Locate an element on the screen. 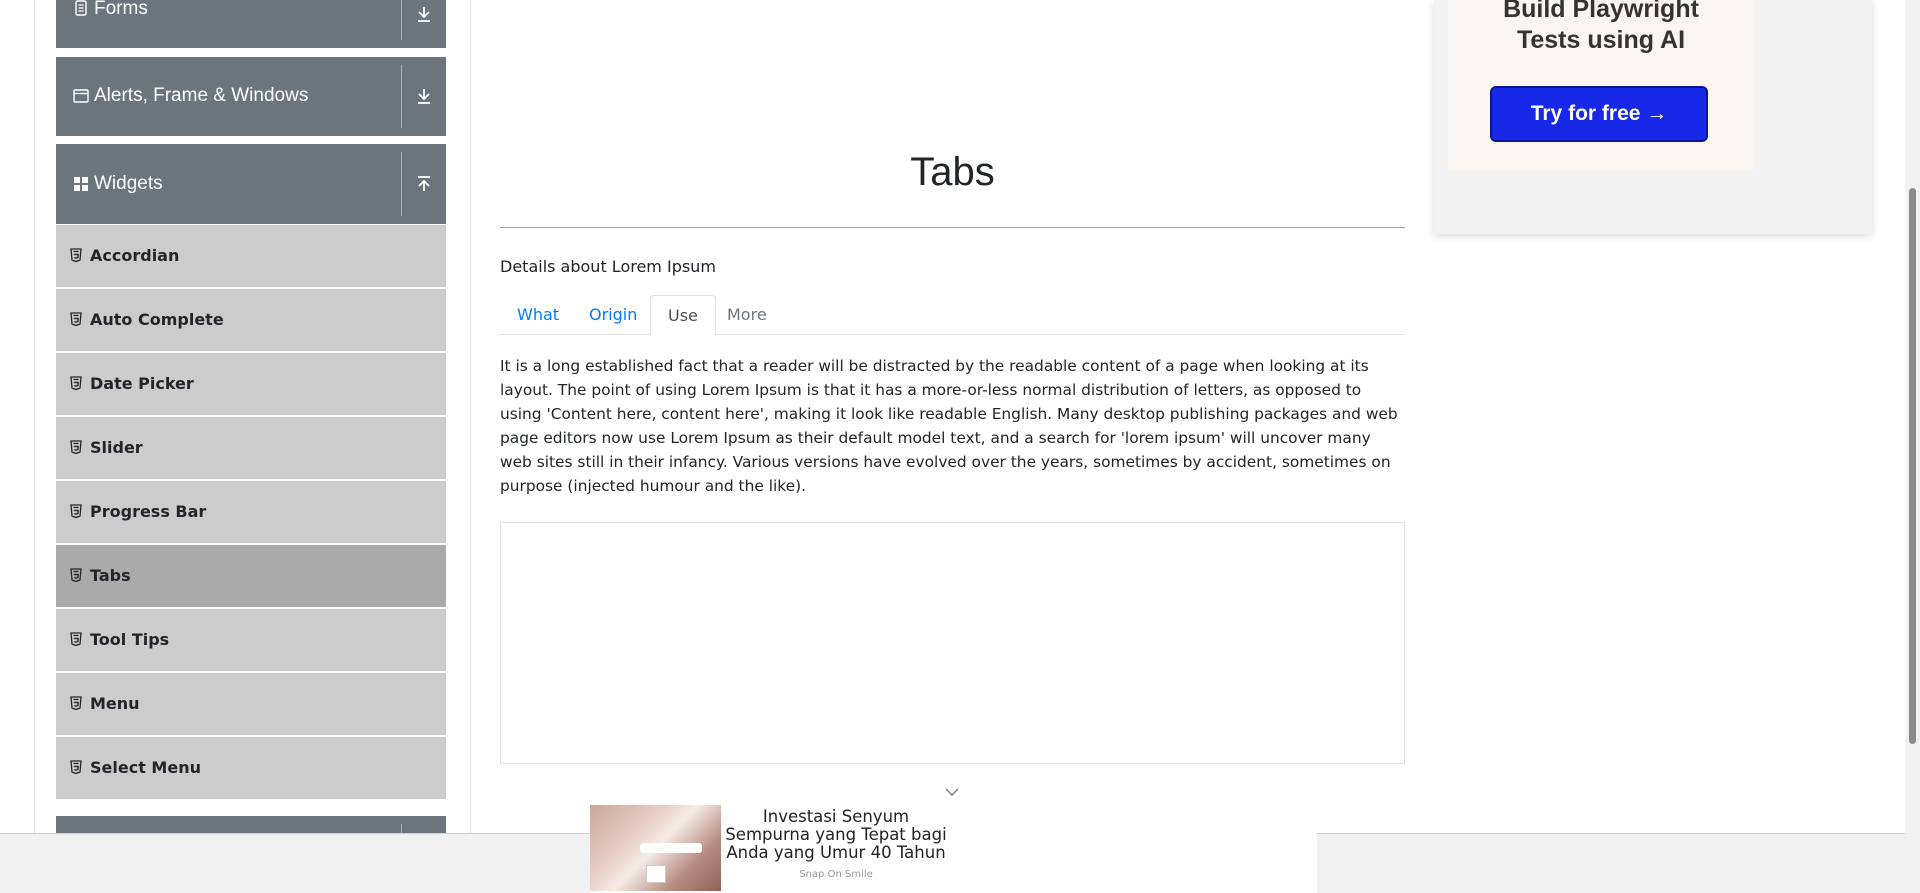 The height and width of the screenshot is (893, 1920). ad-logo-icon is located at coordinates (656, 874).